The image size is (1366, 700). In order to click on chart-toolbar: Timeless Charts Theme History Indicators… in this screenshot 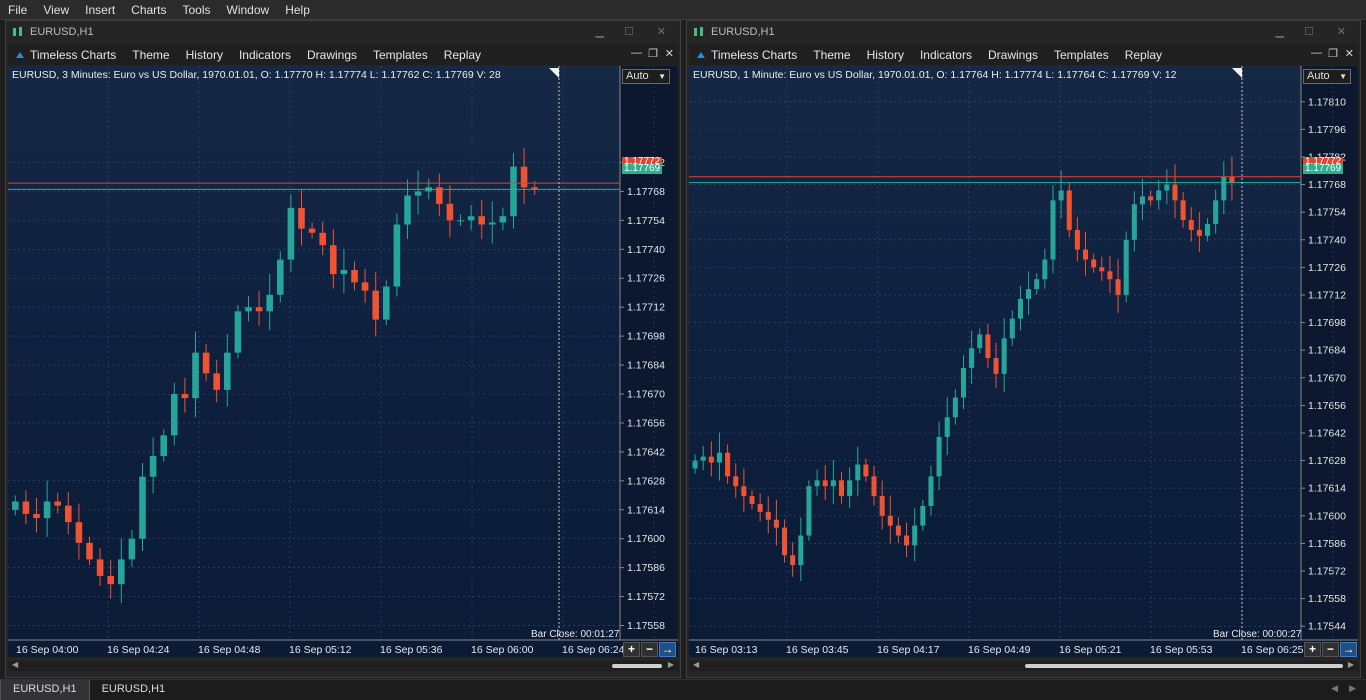, I will do `click(343, 54)`.